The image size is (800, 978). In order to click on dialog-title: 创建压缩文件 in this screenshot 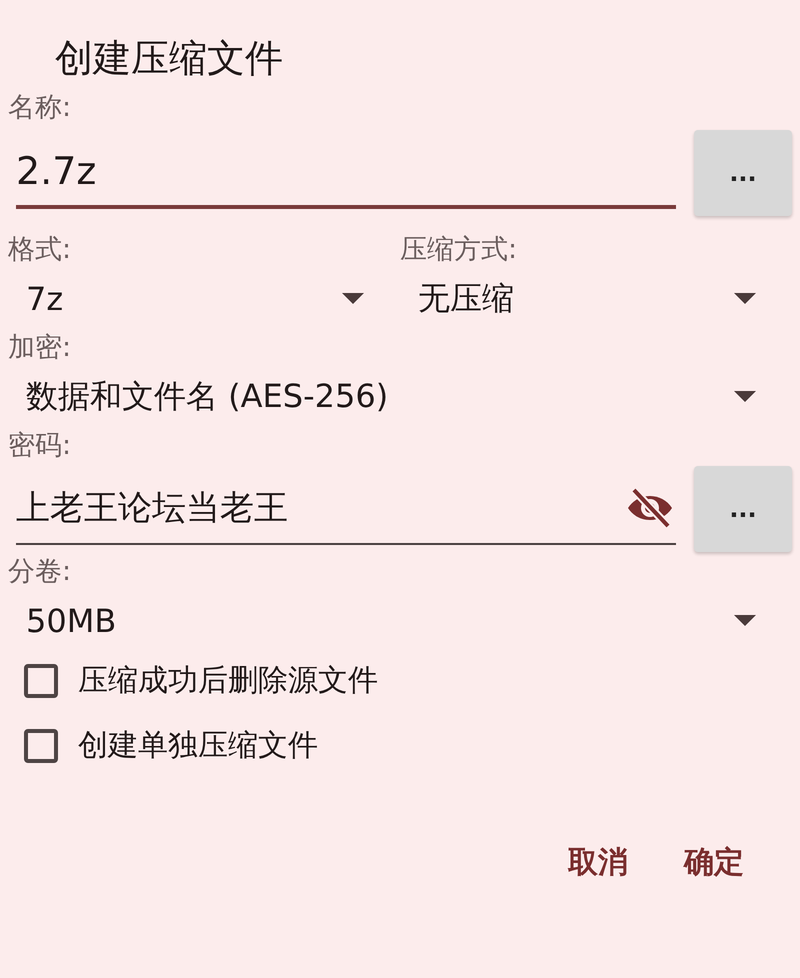, I will do `click(169, 58)`.